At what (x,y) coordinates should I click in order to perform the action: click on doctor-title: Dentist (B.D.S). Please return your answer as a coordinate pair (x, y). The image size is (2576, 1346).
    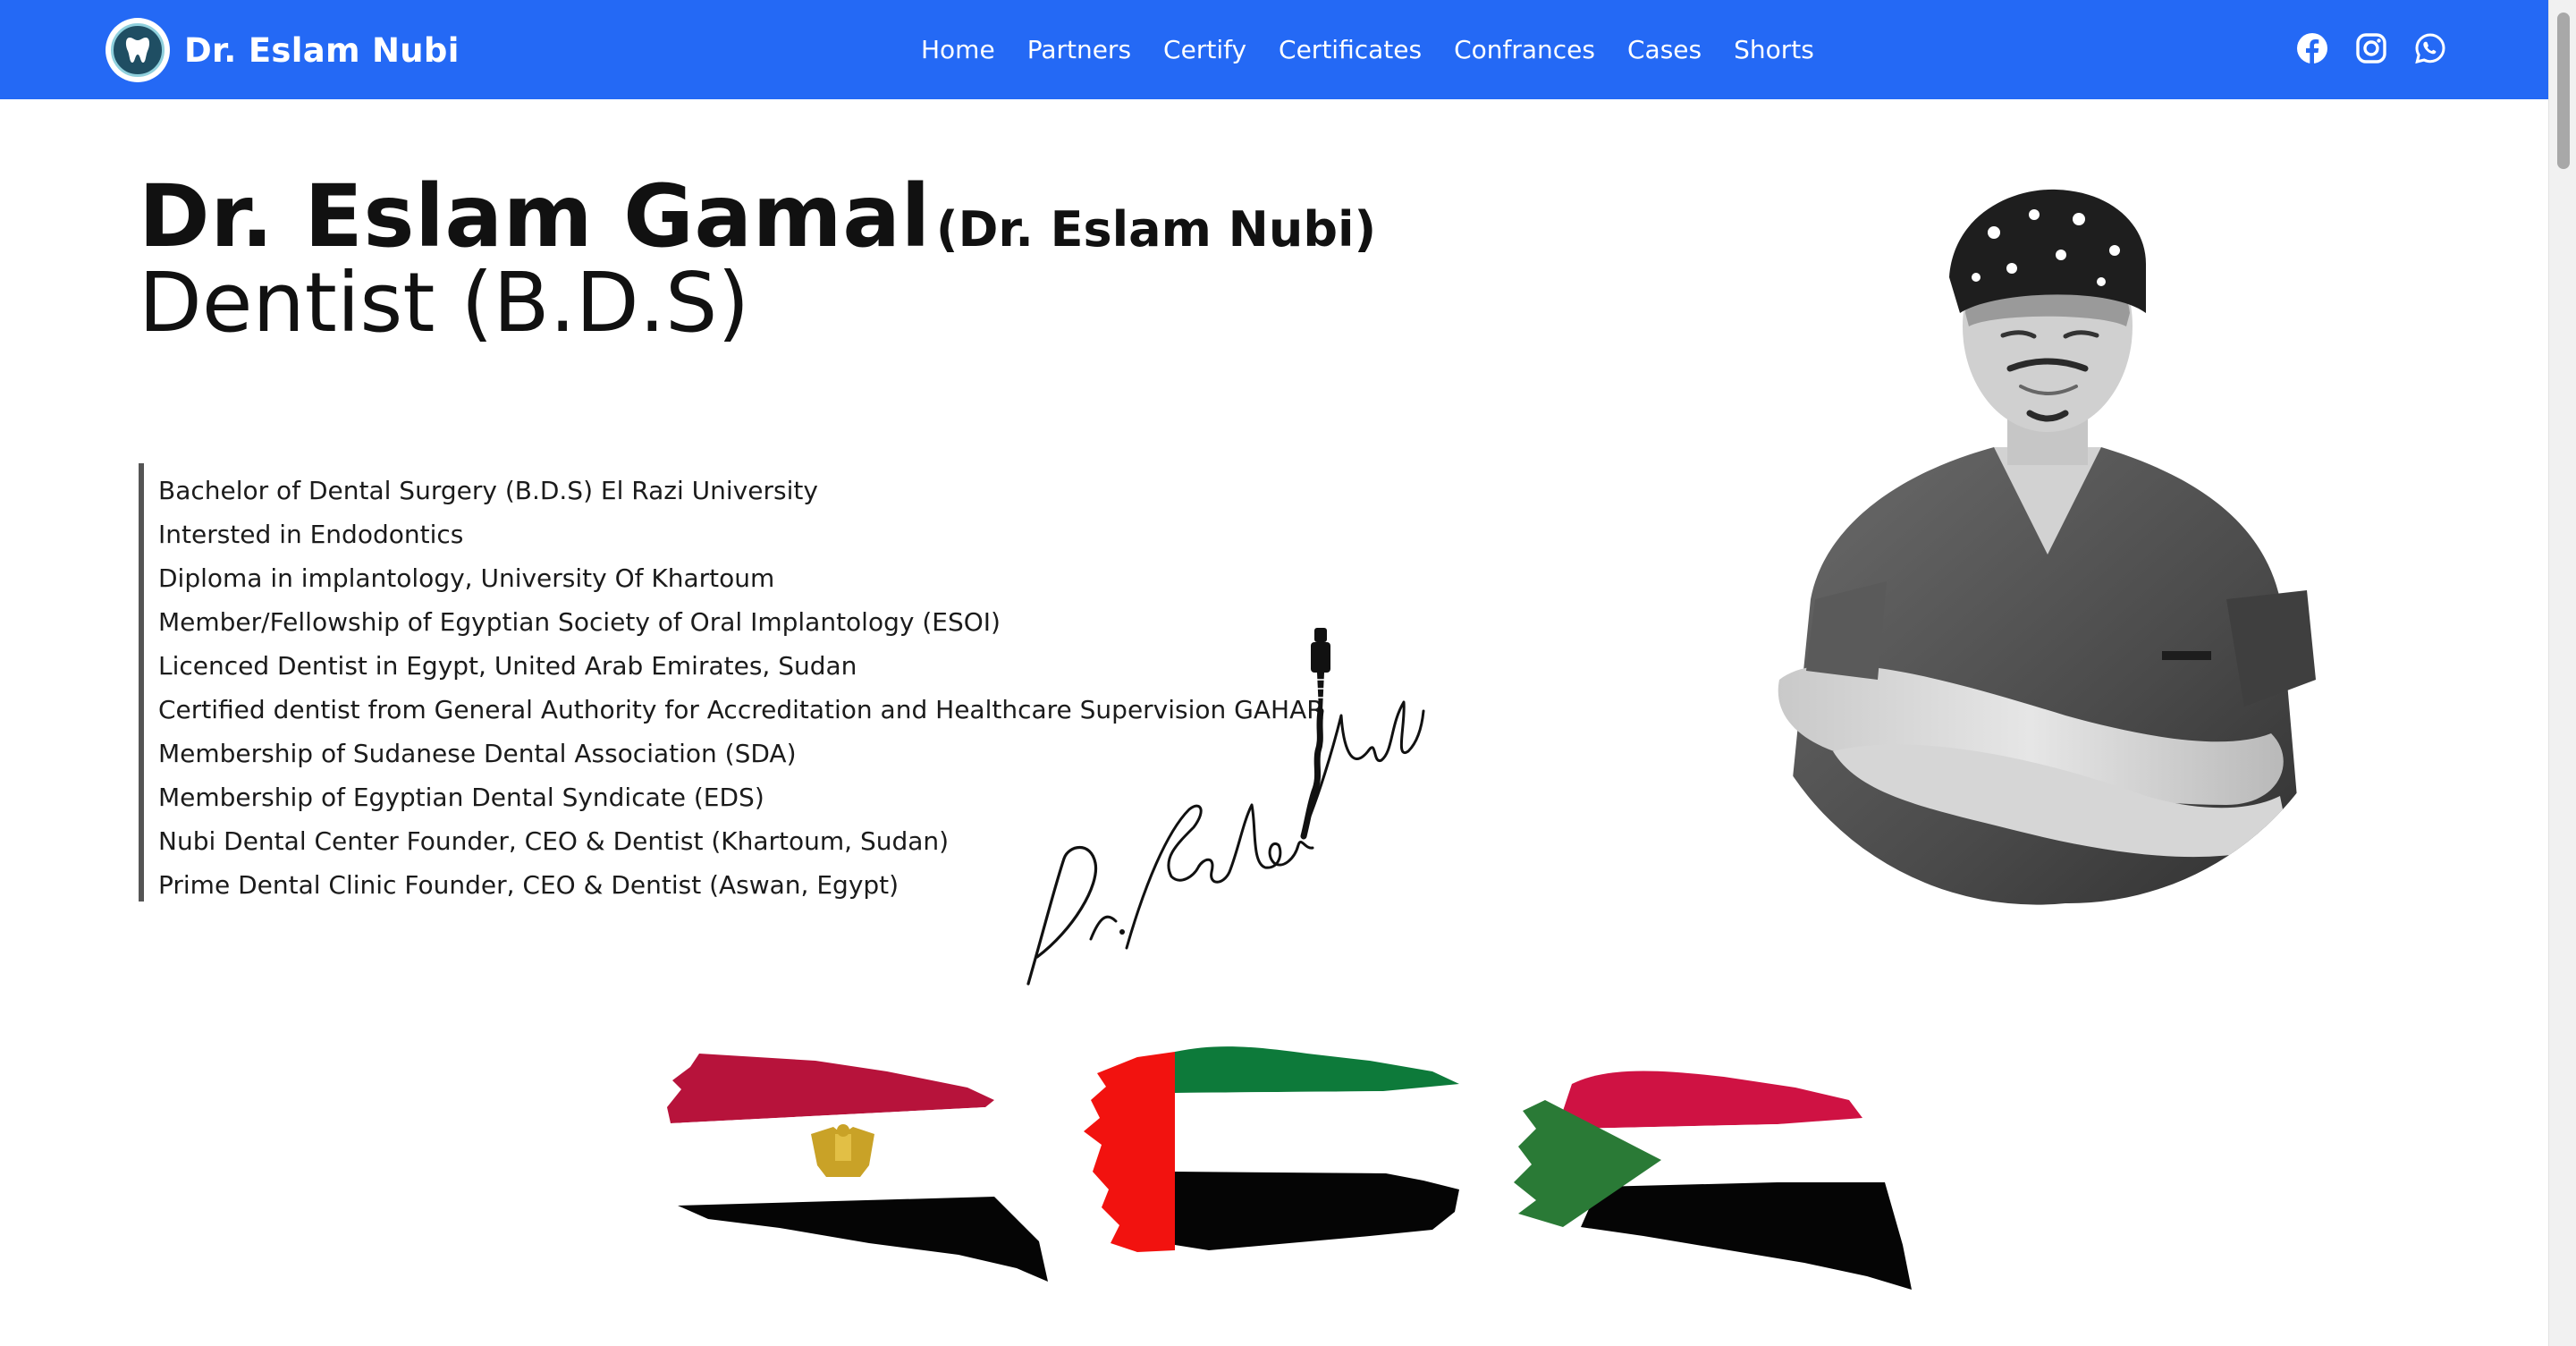
    Looking at the image, I should click on (444, 303).